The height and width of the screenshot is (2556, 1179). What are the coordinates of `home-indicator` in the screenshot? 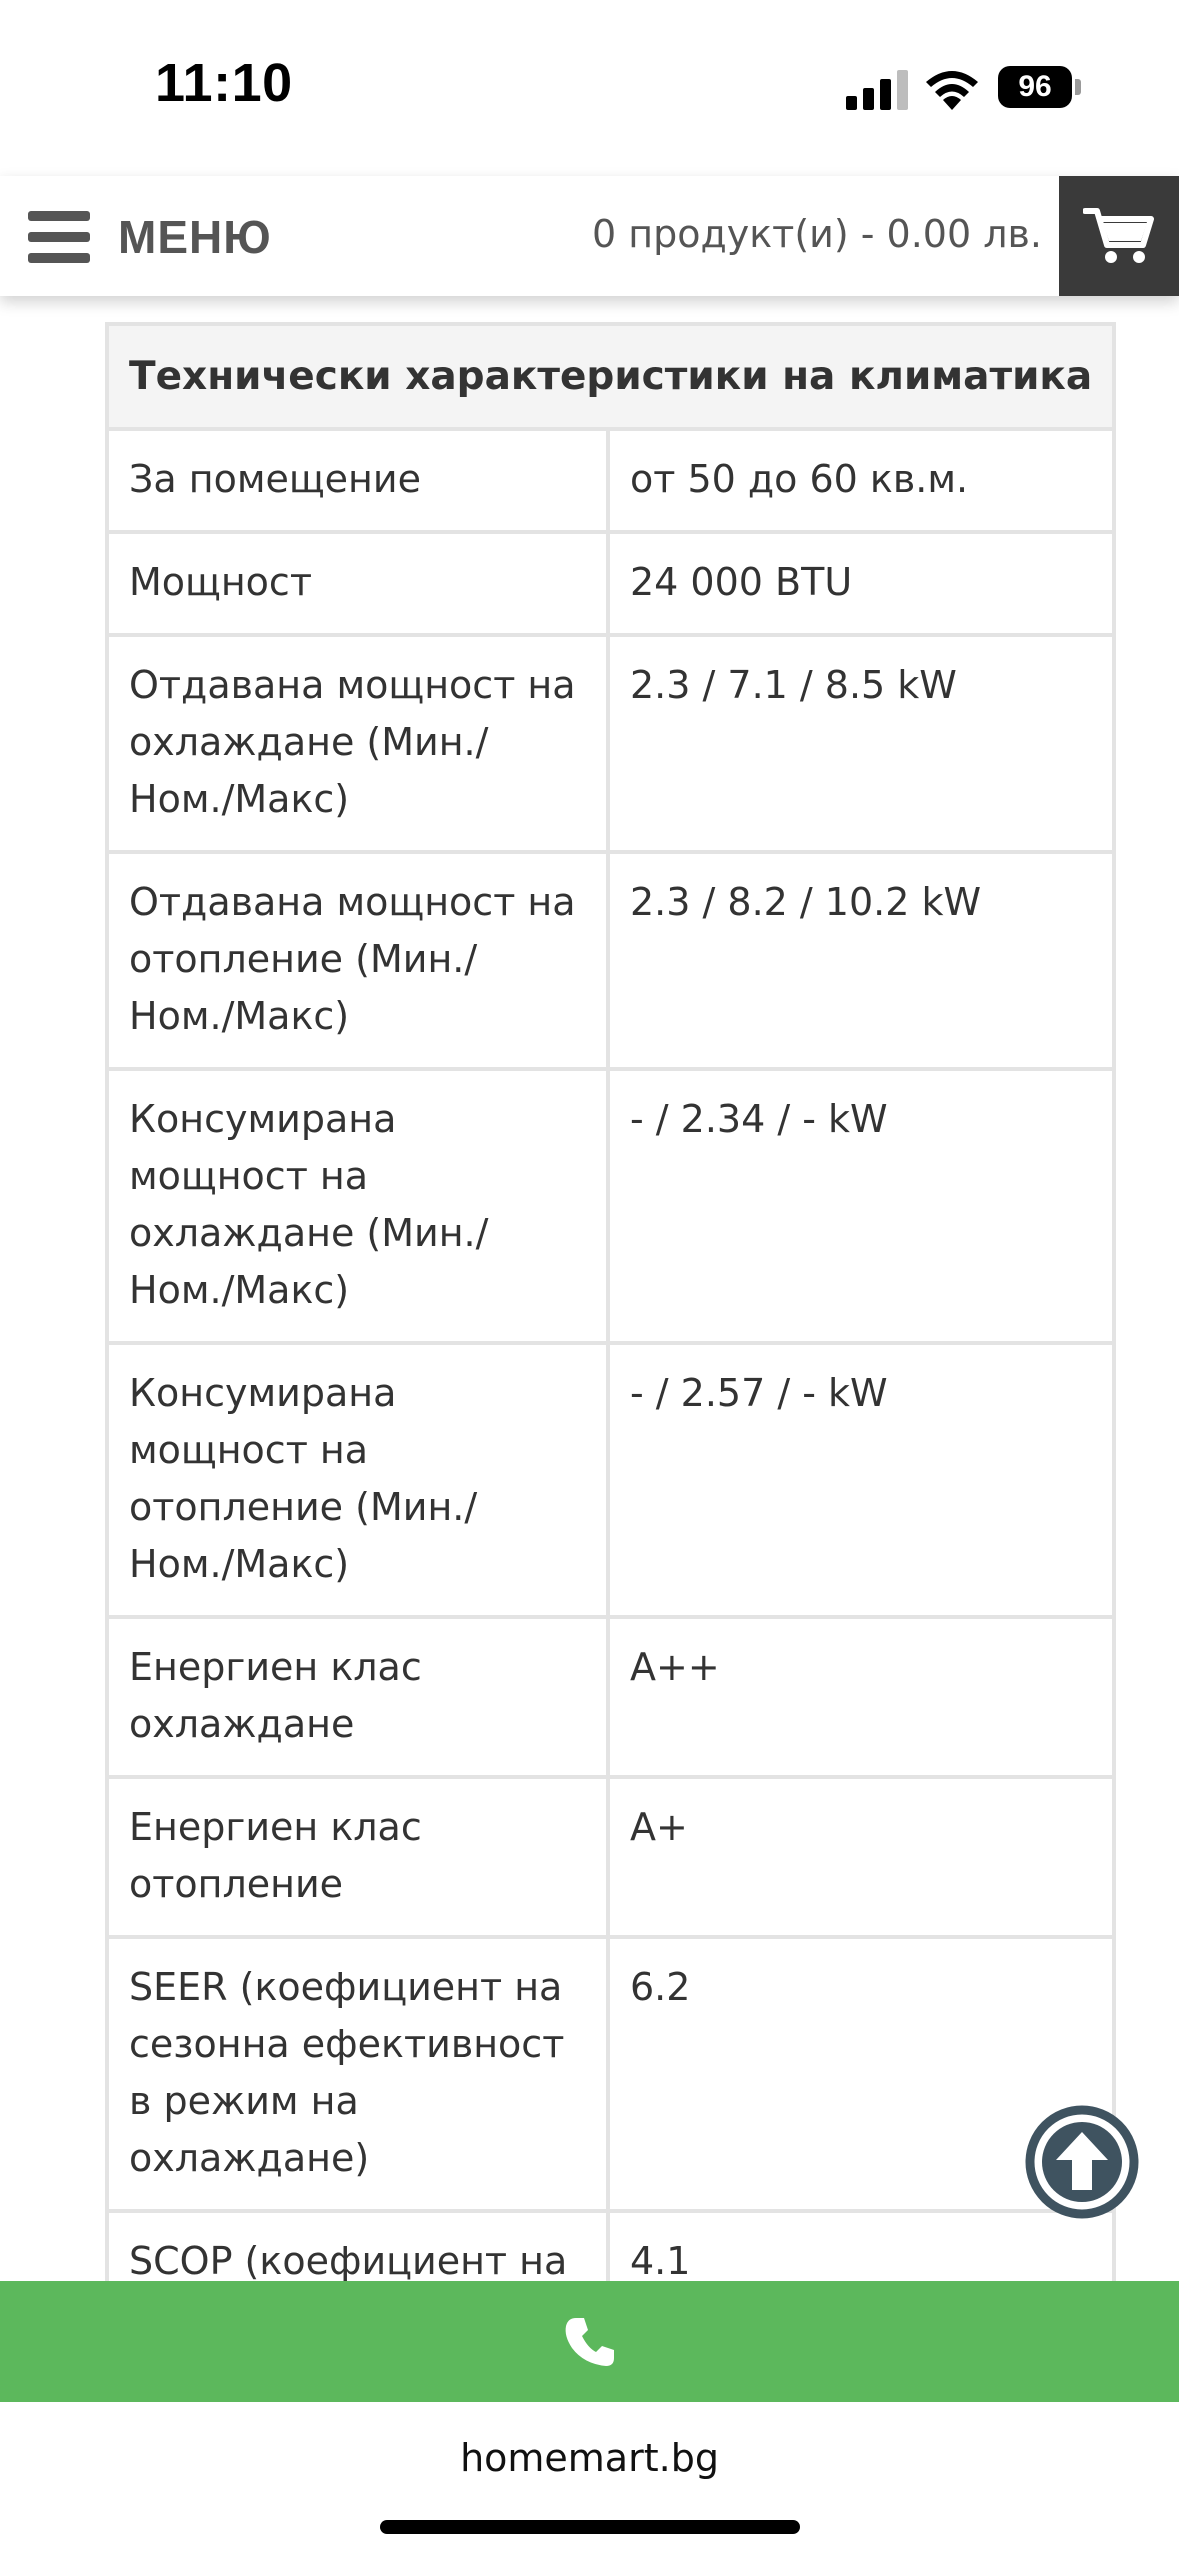 It's located at (590, 2527).